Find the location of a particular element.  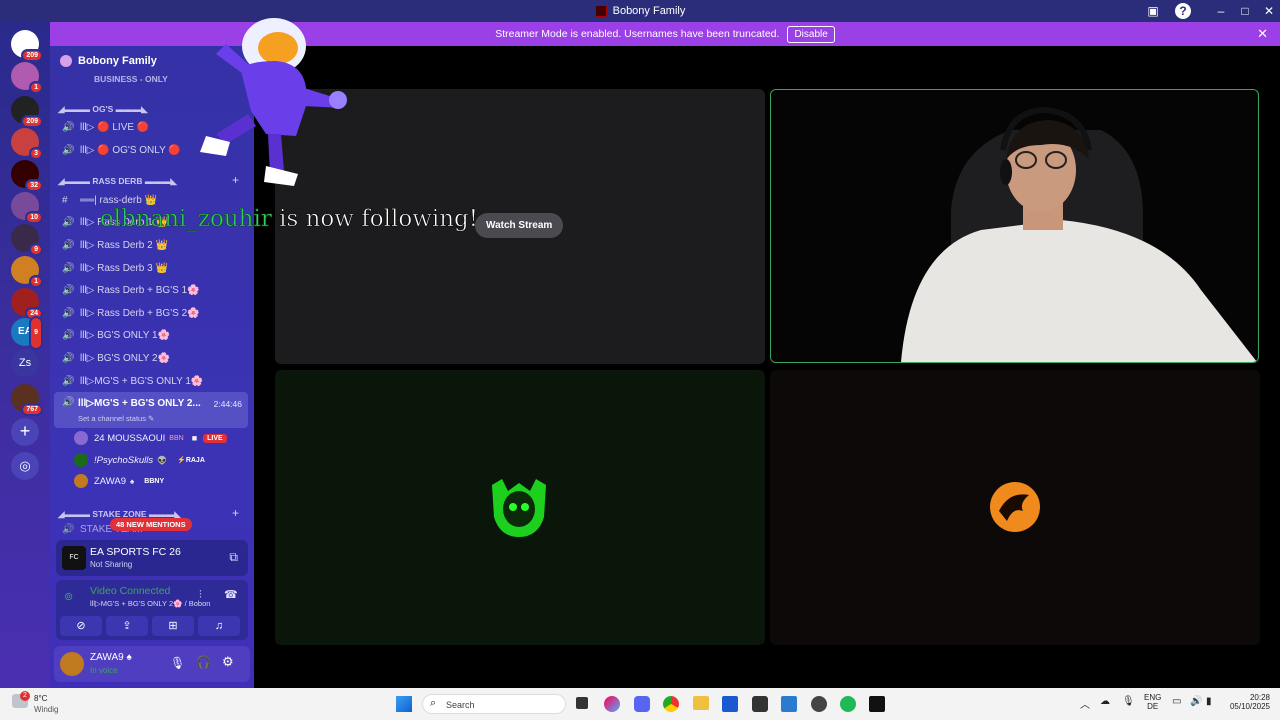

server-icon: 32 is located at coordinates (27, 176).